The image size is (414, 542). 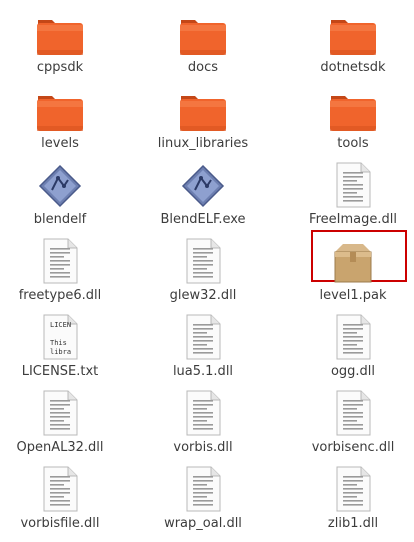 What do you see at coordinates (60, 371) in the screenshot?
I see `file-label: LICENSE.txt` at bounding box center [60, 371].